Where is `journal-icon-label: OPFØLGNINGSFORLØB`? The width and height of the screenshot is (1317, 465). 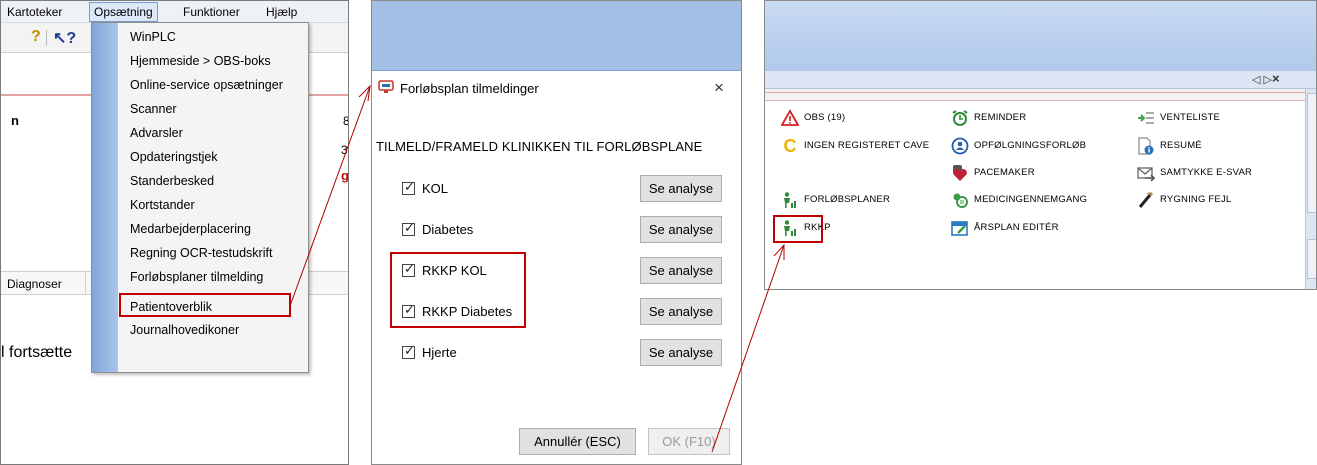
journal-icon-label: OPFØLGNINGSFORLØB is located at coordinates (1030, 145).